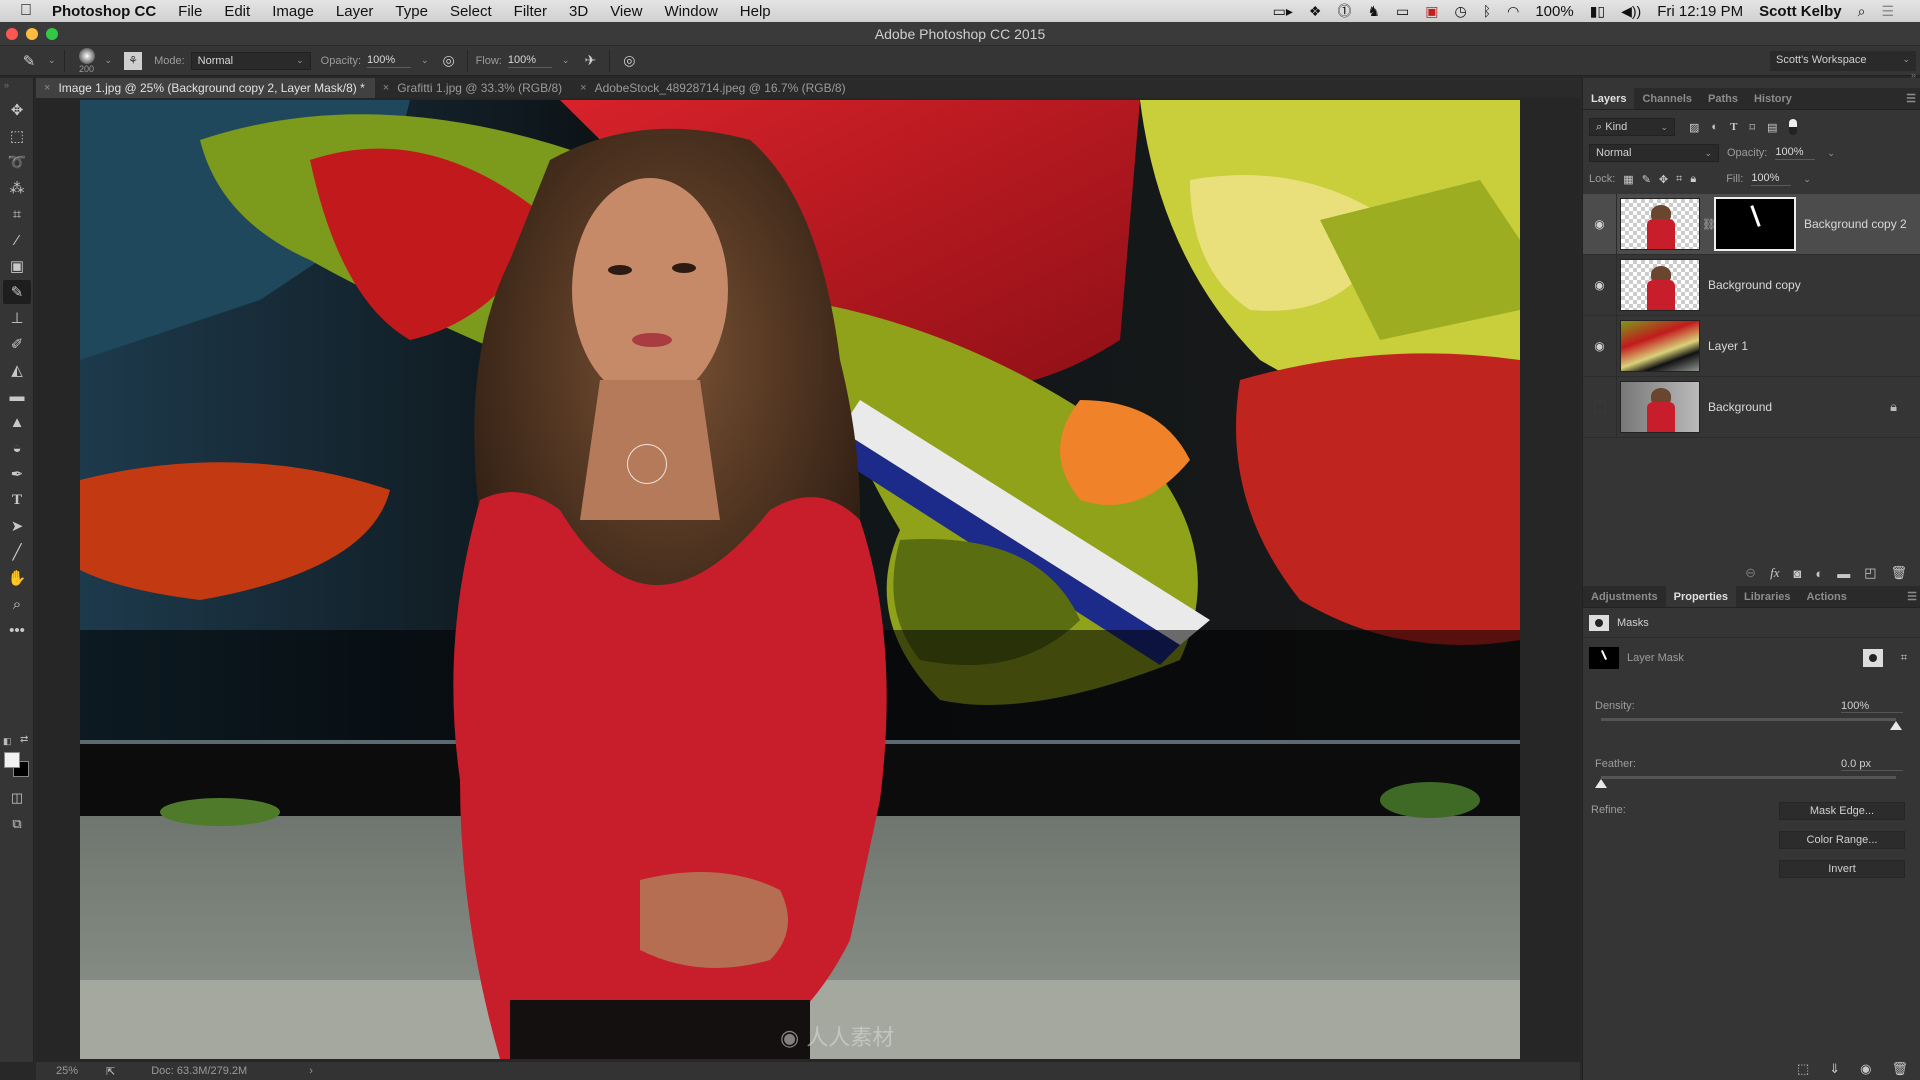 The image size is (1920, 1080). What do you see at coordinates (24, 739) in the screenshot?
I see `swap-colors-icon: ⇄` at bounding box center [24, 739].